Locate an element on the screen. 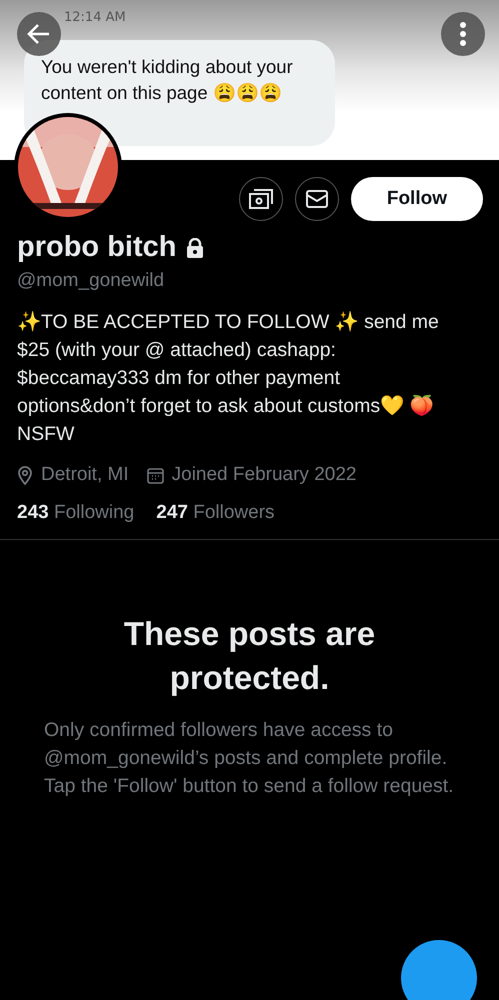 The image size is (499, 1000). calendar-icon is located at coordinates (155, 475).